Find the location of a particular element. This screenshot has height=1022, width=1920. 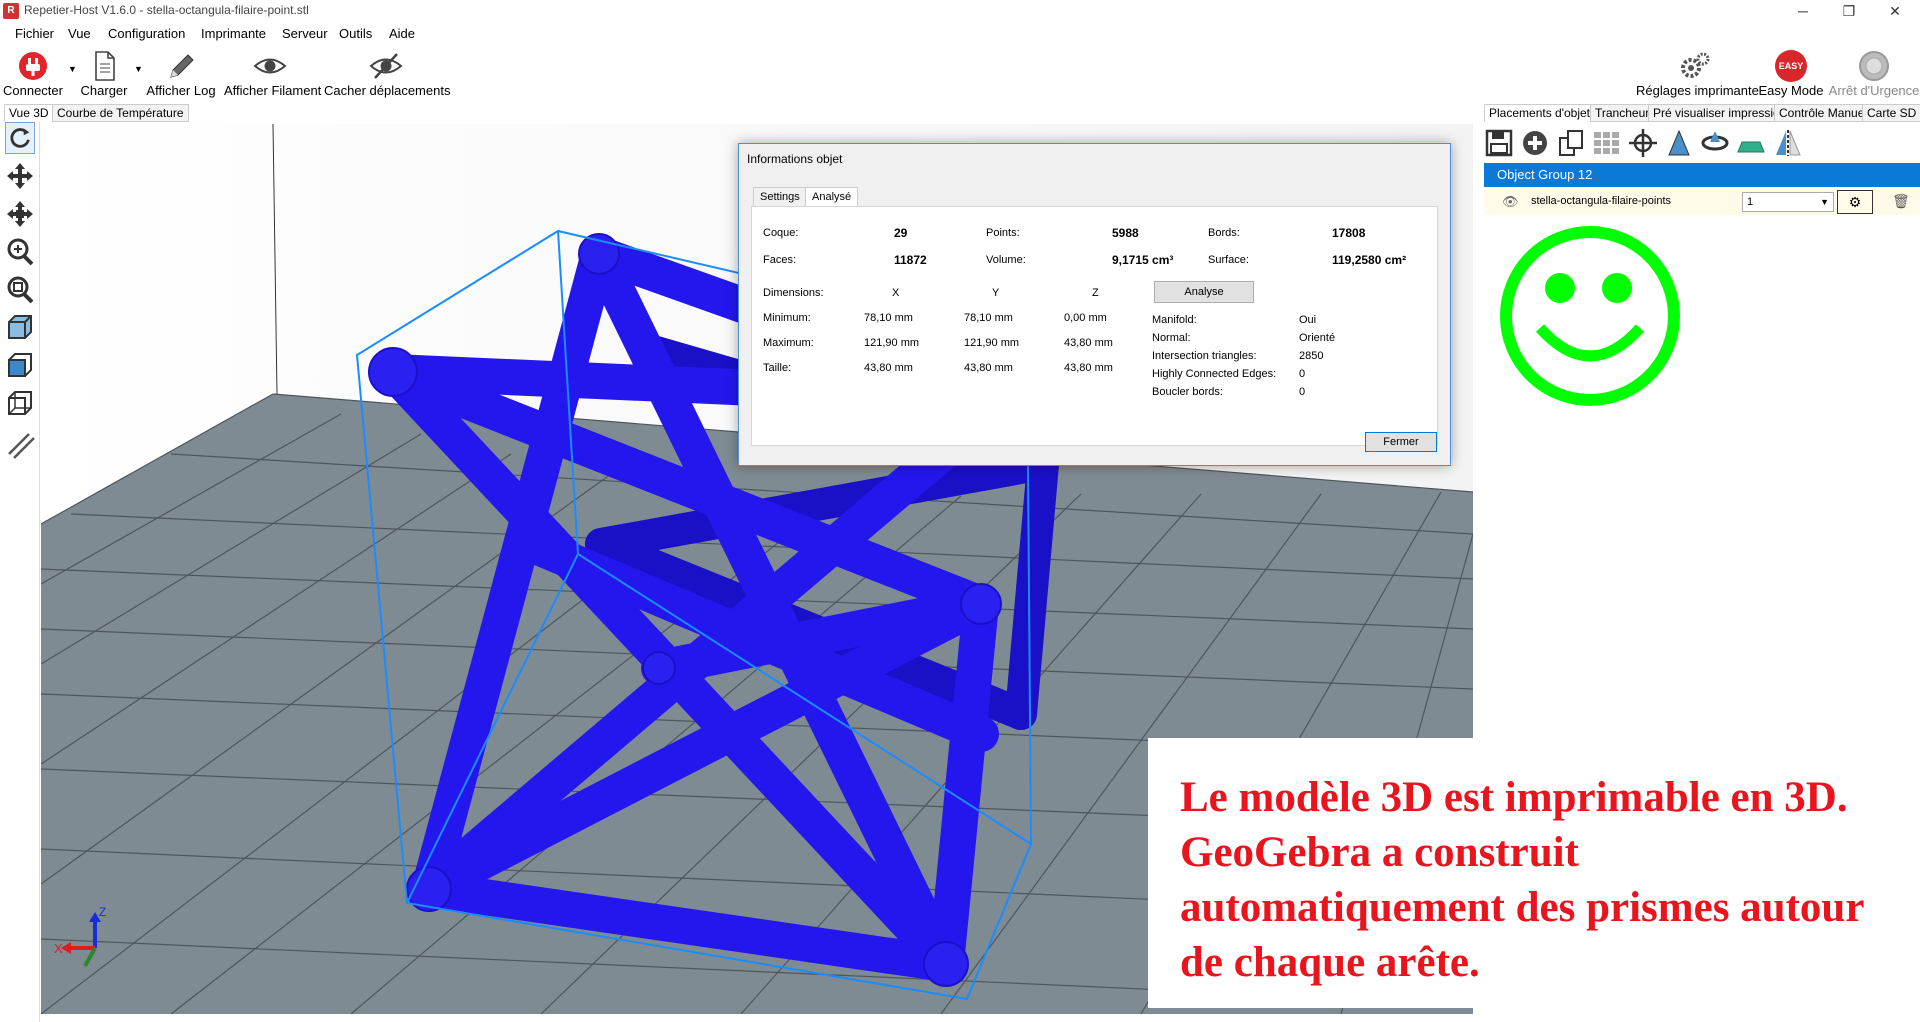

autoposition-icon is located at coordinates (1607, 143).